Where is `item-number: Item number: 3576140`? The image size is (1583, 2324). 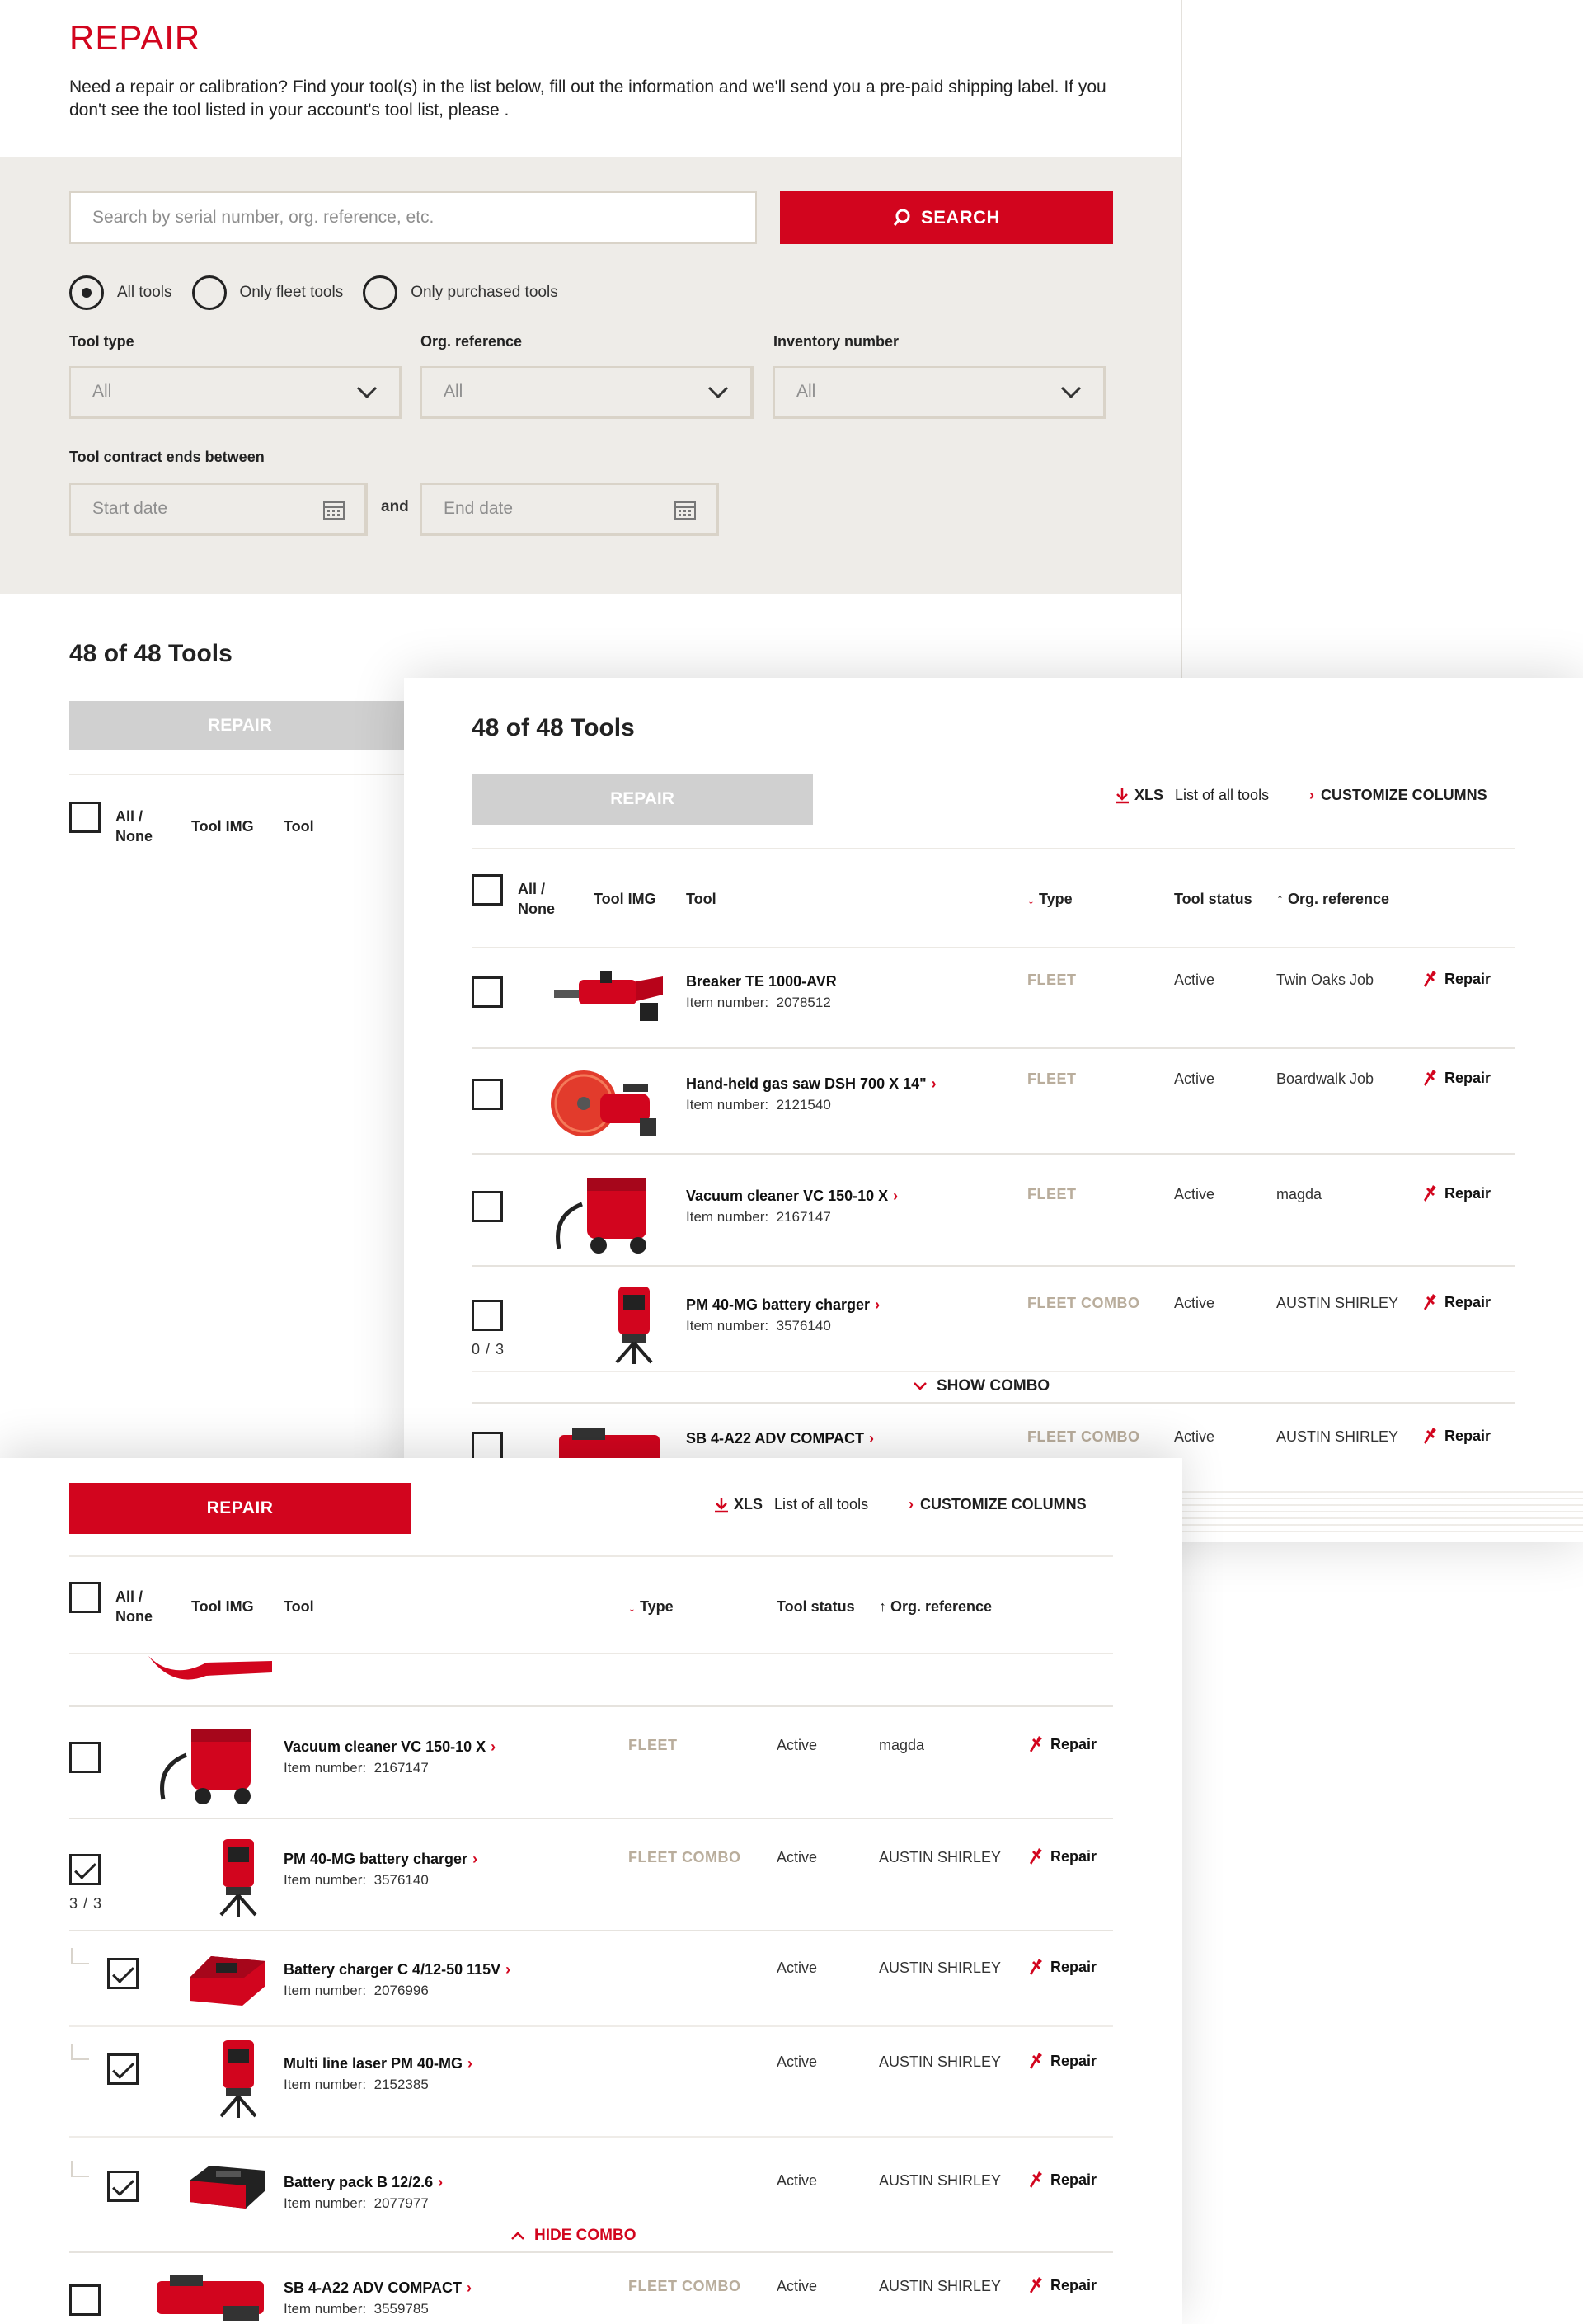
item-number: Item number: 3576140 is located at coordinates (357, 1880).